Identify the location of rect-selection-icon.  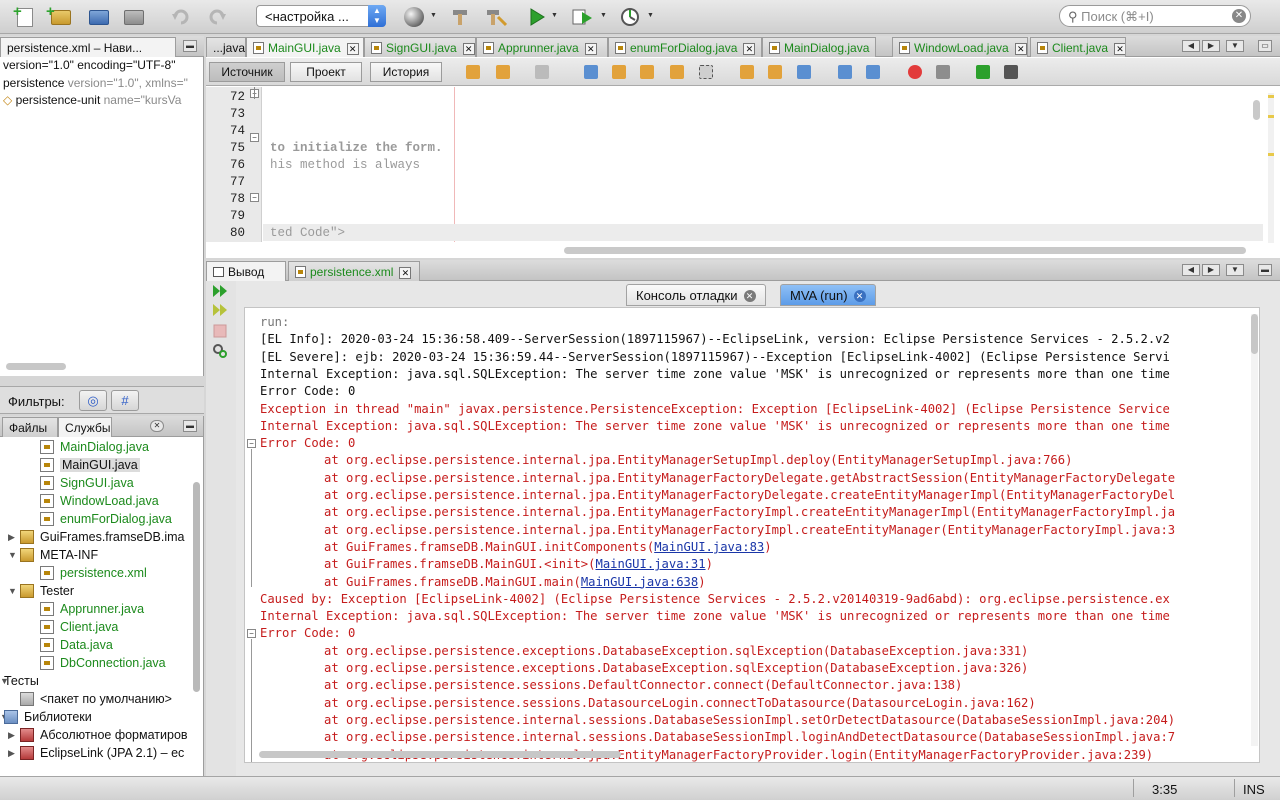
(706, 72).